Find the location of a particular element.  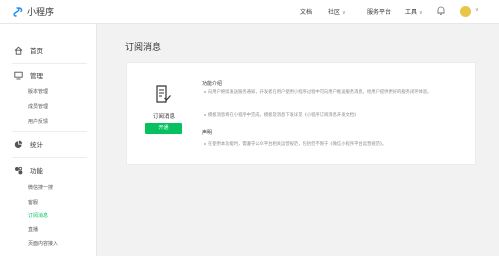

document-check-icon is located at coordinates (163, 94).